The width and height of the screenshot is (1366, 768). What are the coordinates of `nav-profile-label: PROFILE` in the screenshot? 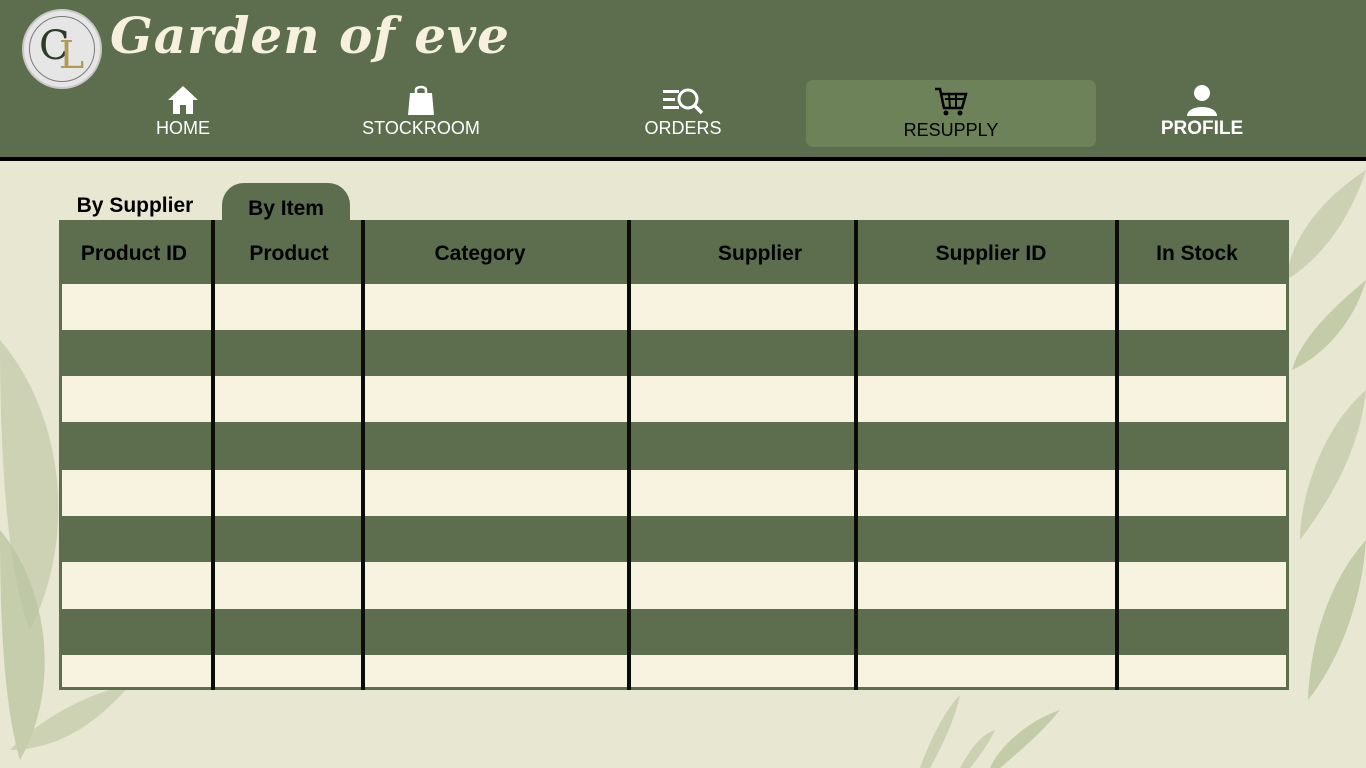 It's located at (1202, 128).